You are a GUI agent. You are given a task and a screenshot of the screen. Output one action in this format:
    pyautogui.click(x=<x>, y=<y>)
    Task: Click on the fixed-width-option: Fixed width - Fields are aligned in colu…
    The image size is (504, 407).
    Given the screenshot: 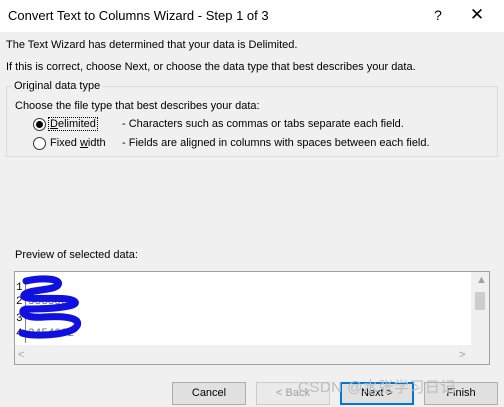 What is the action you would take?
    pyautogui.click(x=253, y=144)
    